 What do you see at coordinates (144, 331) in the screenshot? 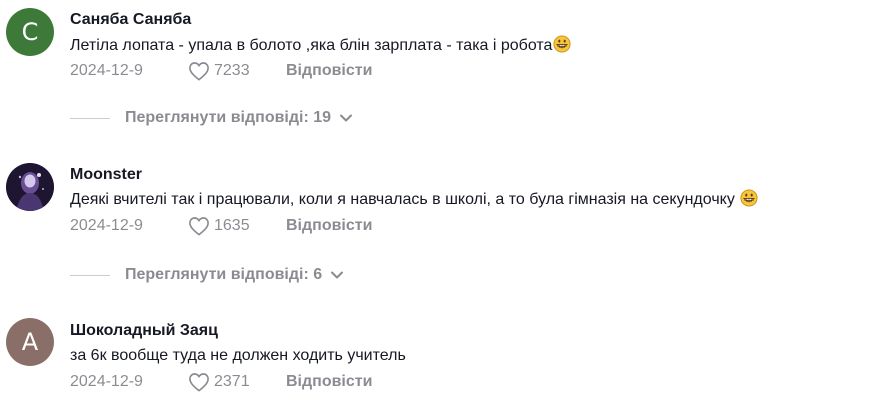
I see `comment-author: Шоколадный Заяц` at bounding box center [144, 331].